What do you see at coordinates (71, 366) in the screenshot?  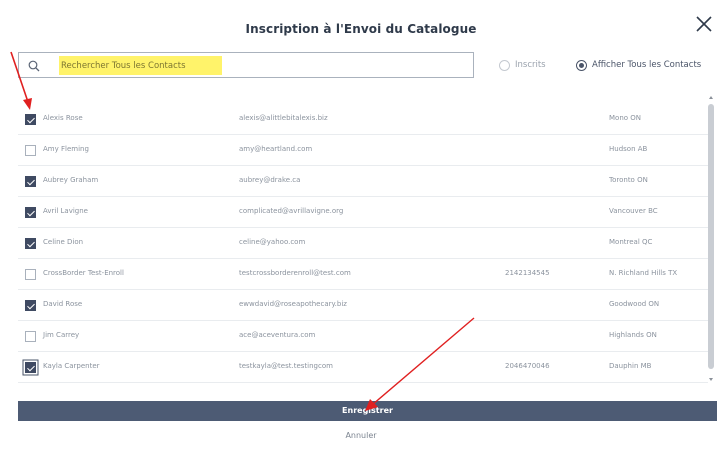 I see `contact-name: Kayla Carpenter` at bounding box center [71, 366].